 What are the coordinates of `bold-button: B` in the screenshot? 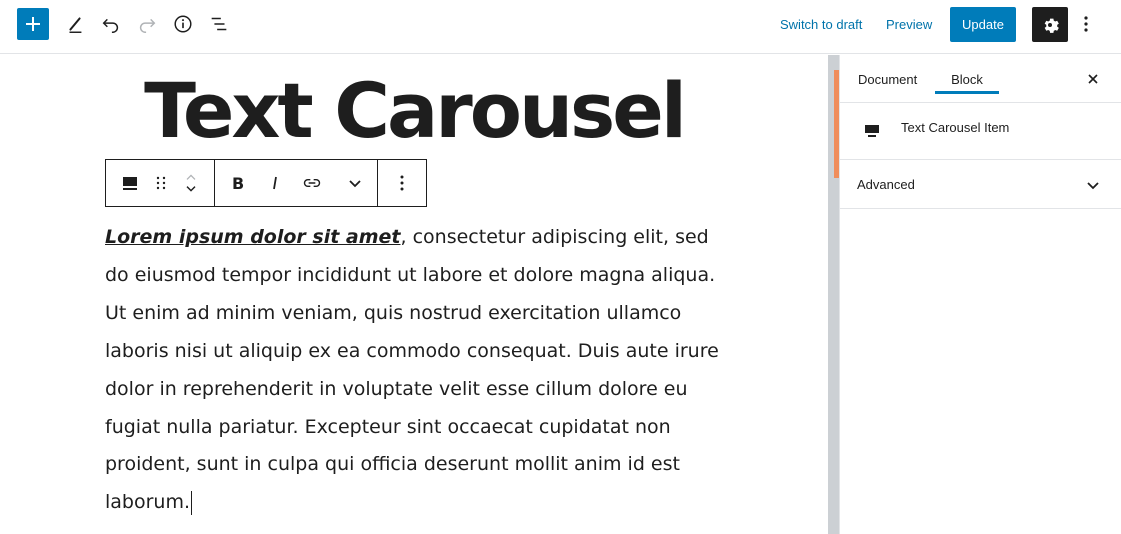 It's located at (237, 183).